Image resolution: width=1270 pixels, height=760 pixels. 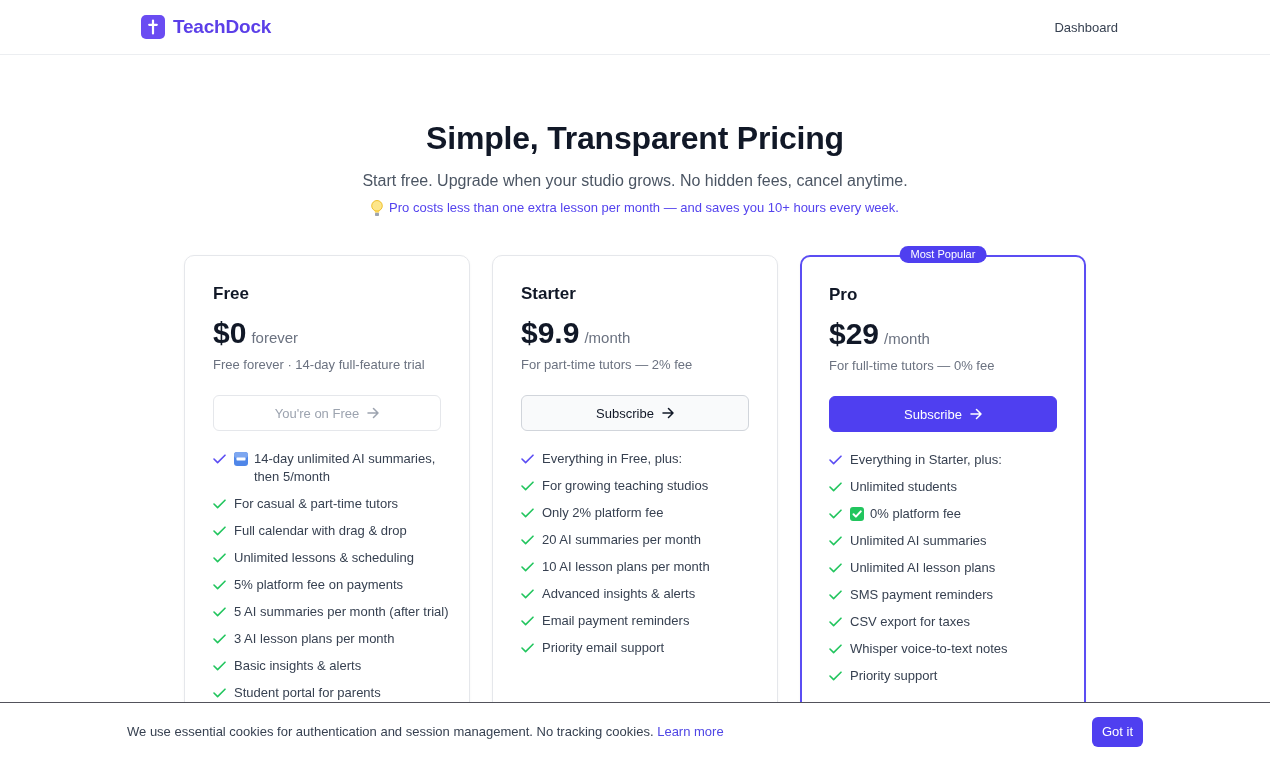 I want to click on feature-text: For casual & part-time tutors, so click(x=316, y=504).